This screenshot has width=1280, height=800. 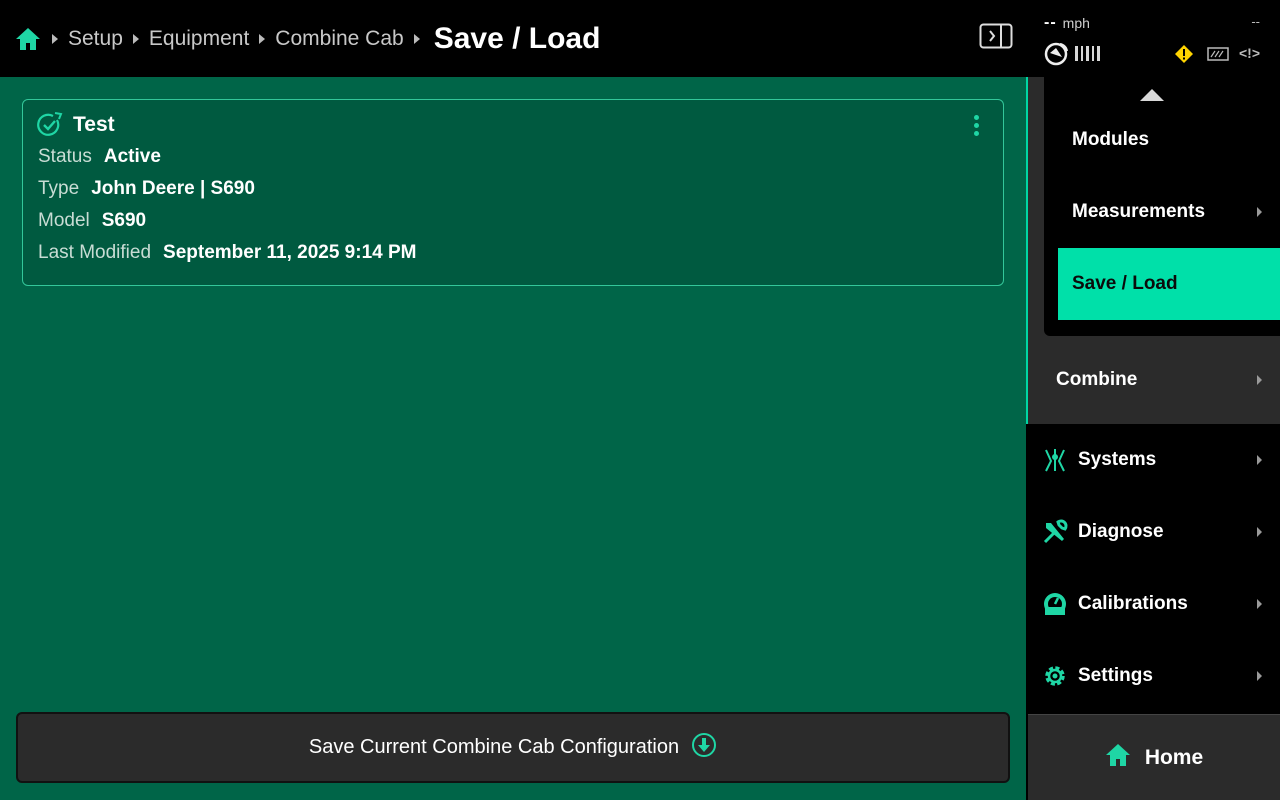 I want to click on systems-icon, so click(x=1055, y=460).